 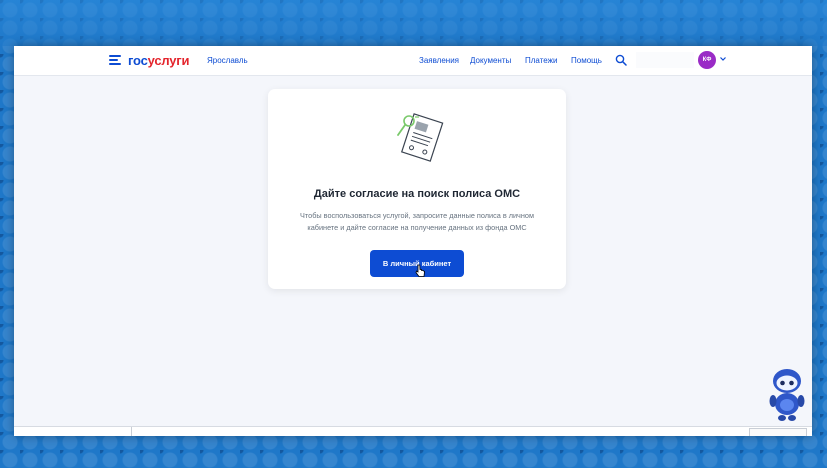 I want to click on logo-part-1: гос, so click(x=138, y=60).